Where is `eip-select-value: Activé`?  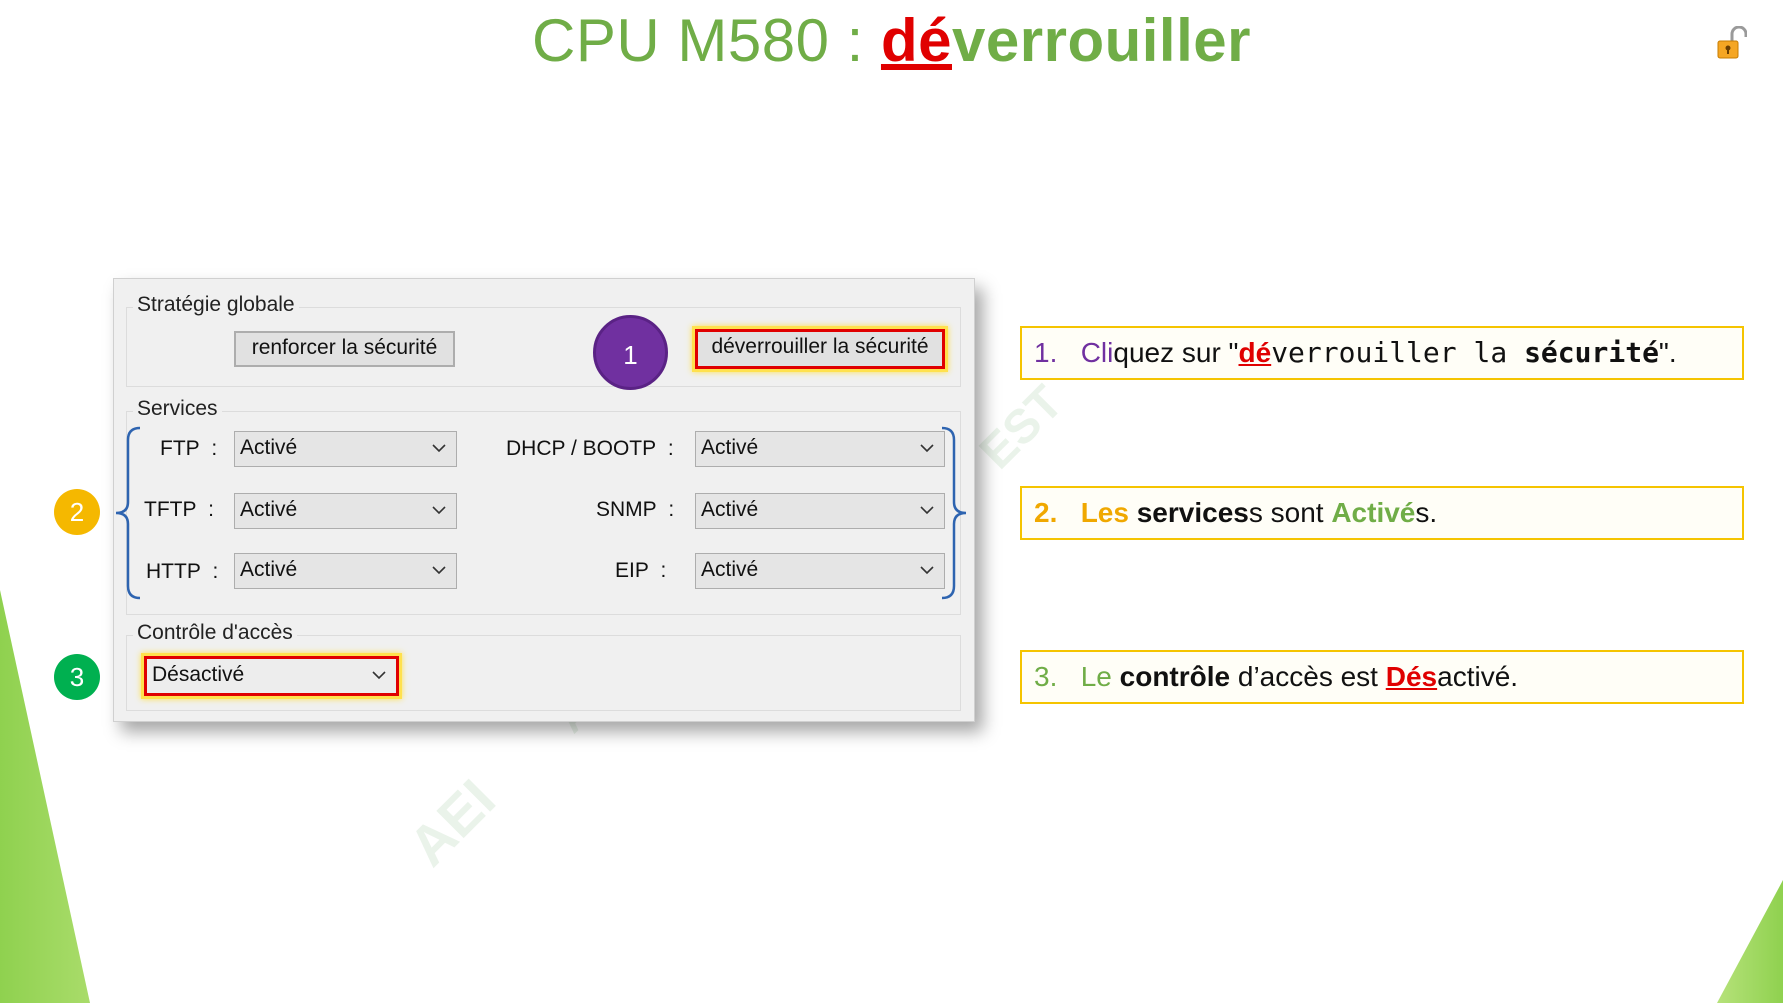 eip-select-value: Activé is located at coordinates (730, 569).